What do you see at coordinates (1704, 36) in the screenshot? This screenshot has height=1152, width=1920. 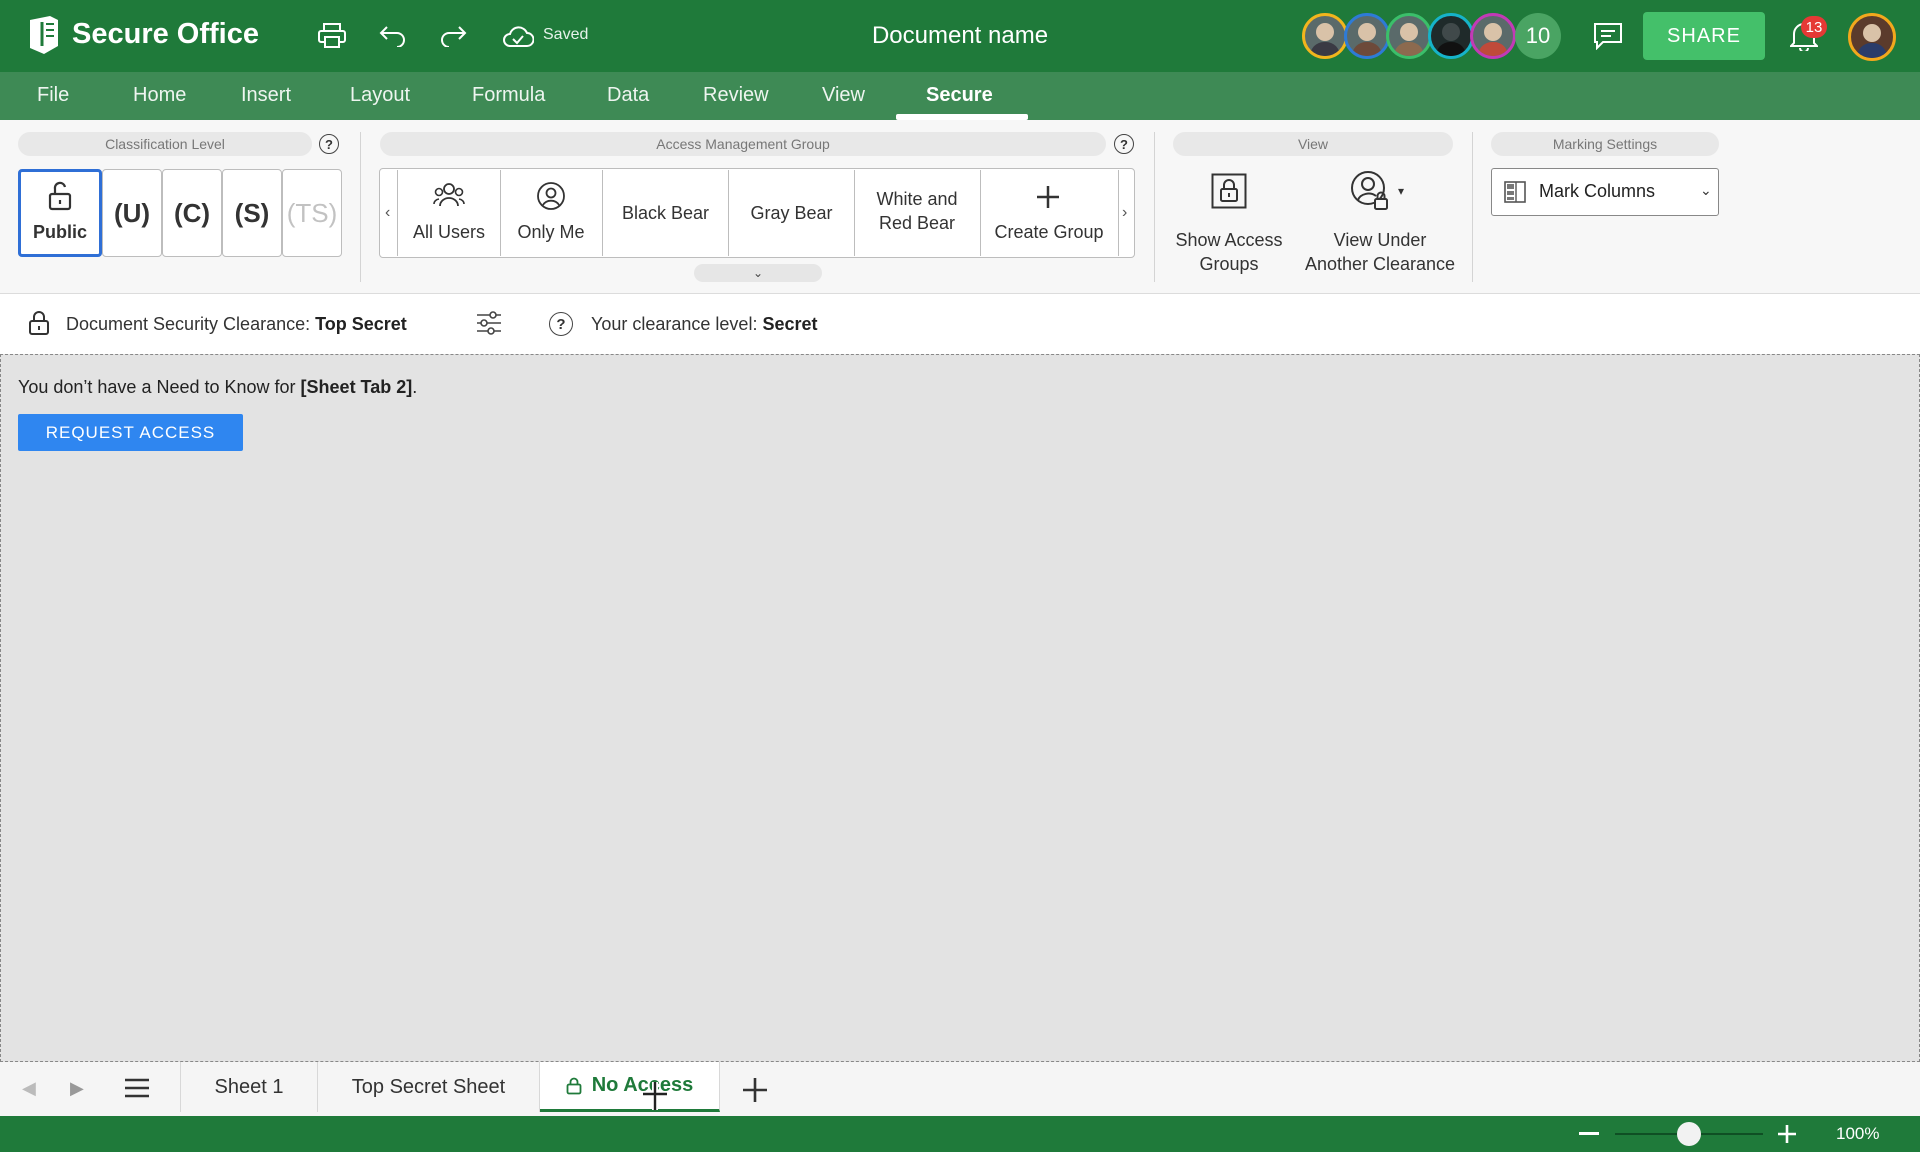 I see `share-button: SHARE` at bounding box center [1704, 36].